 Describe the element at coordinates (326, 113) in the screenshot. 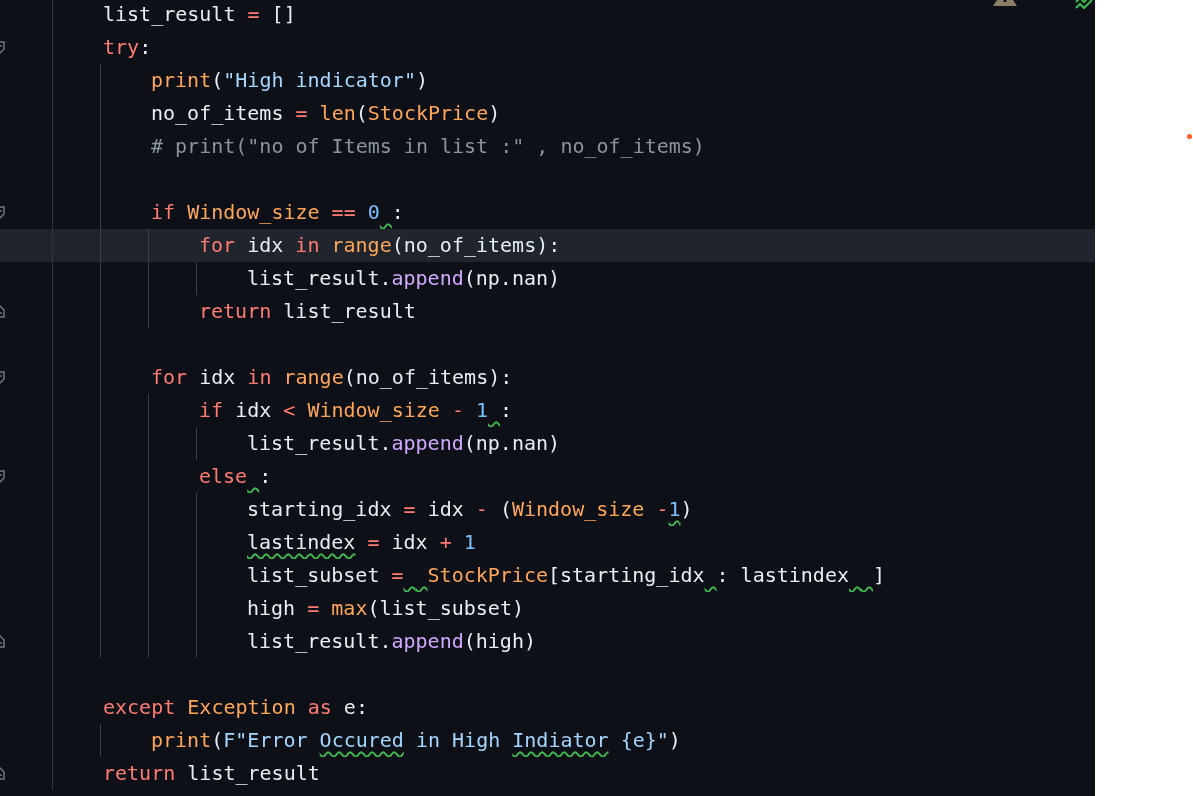

I see `code-line: no_of_items = len(StockPrice)` at that location.